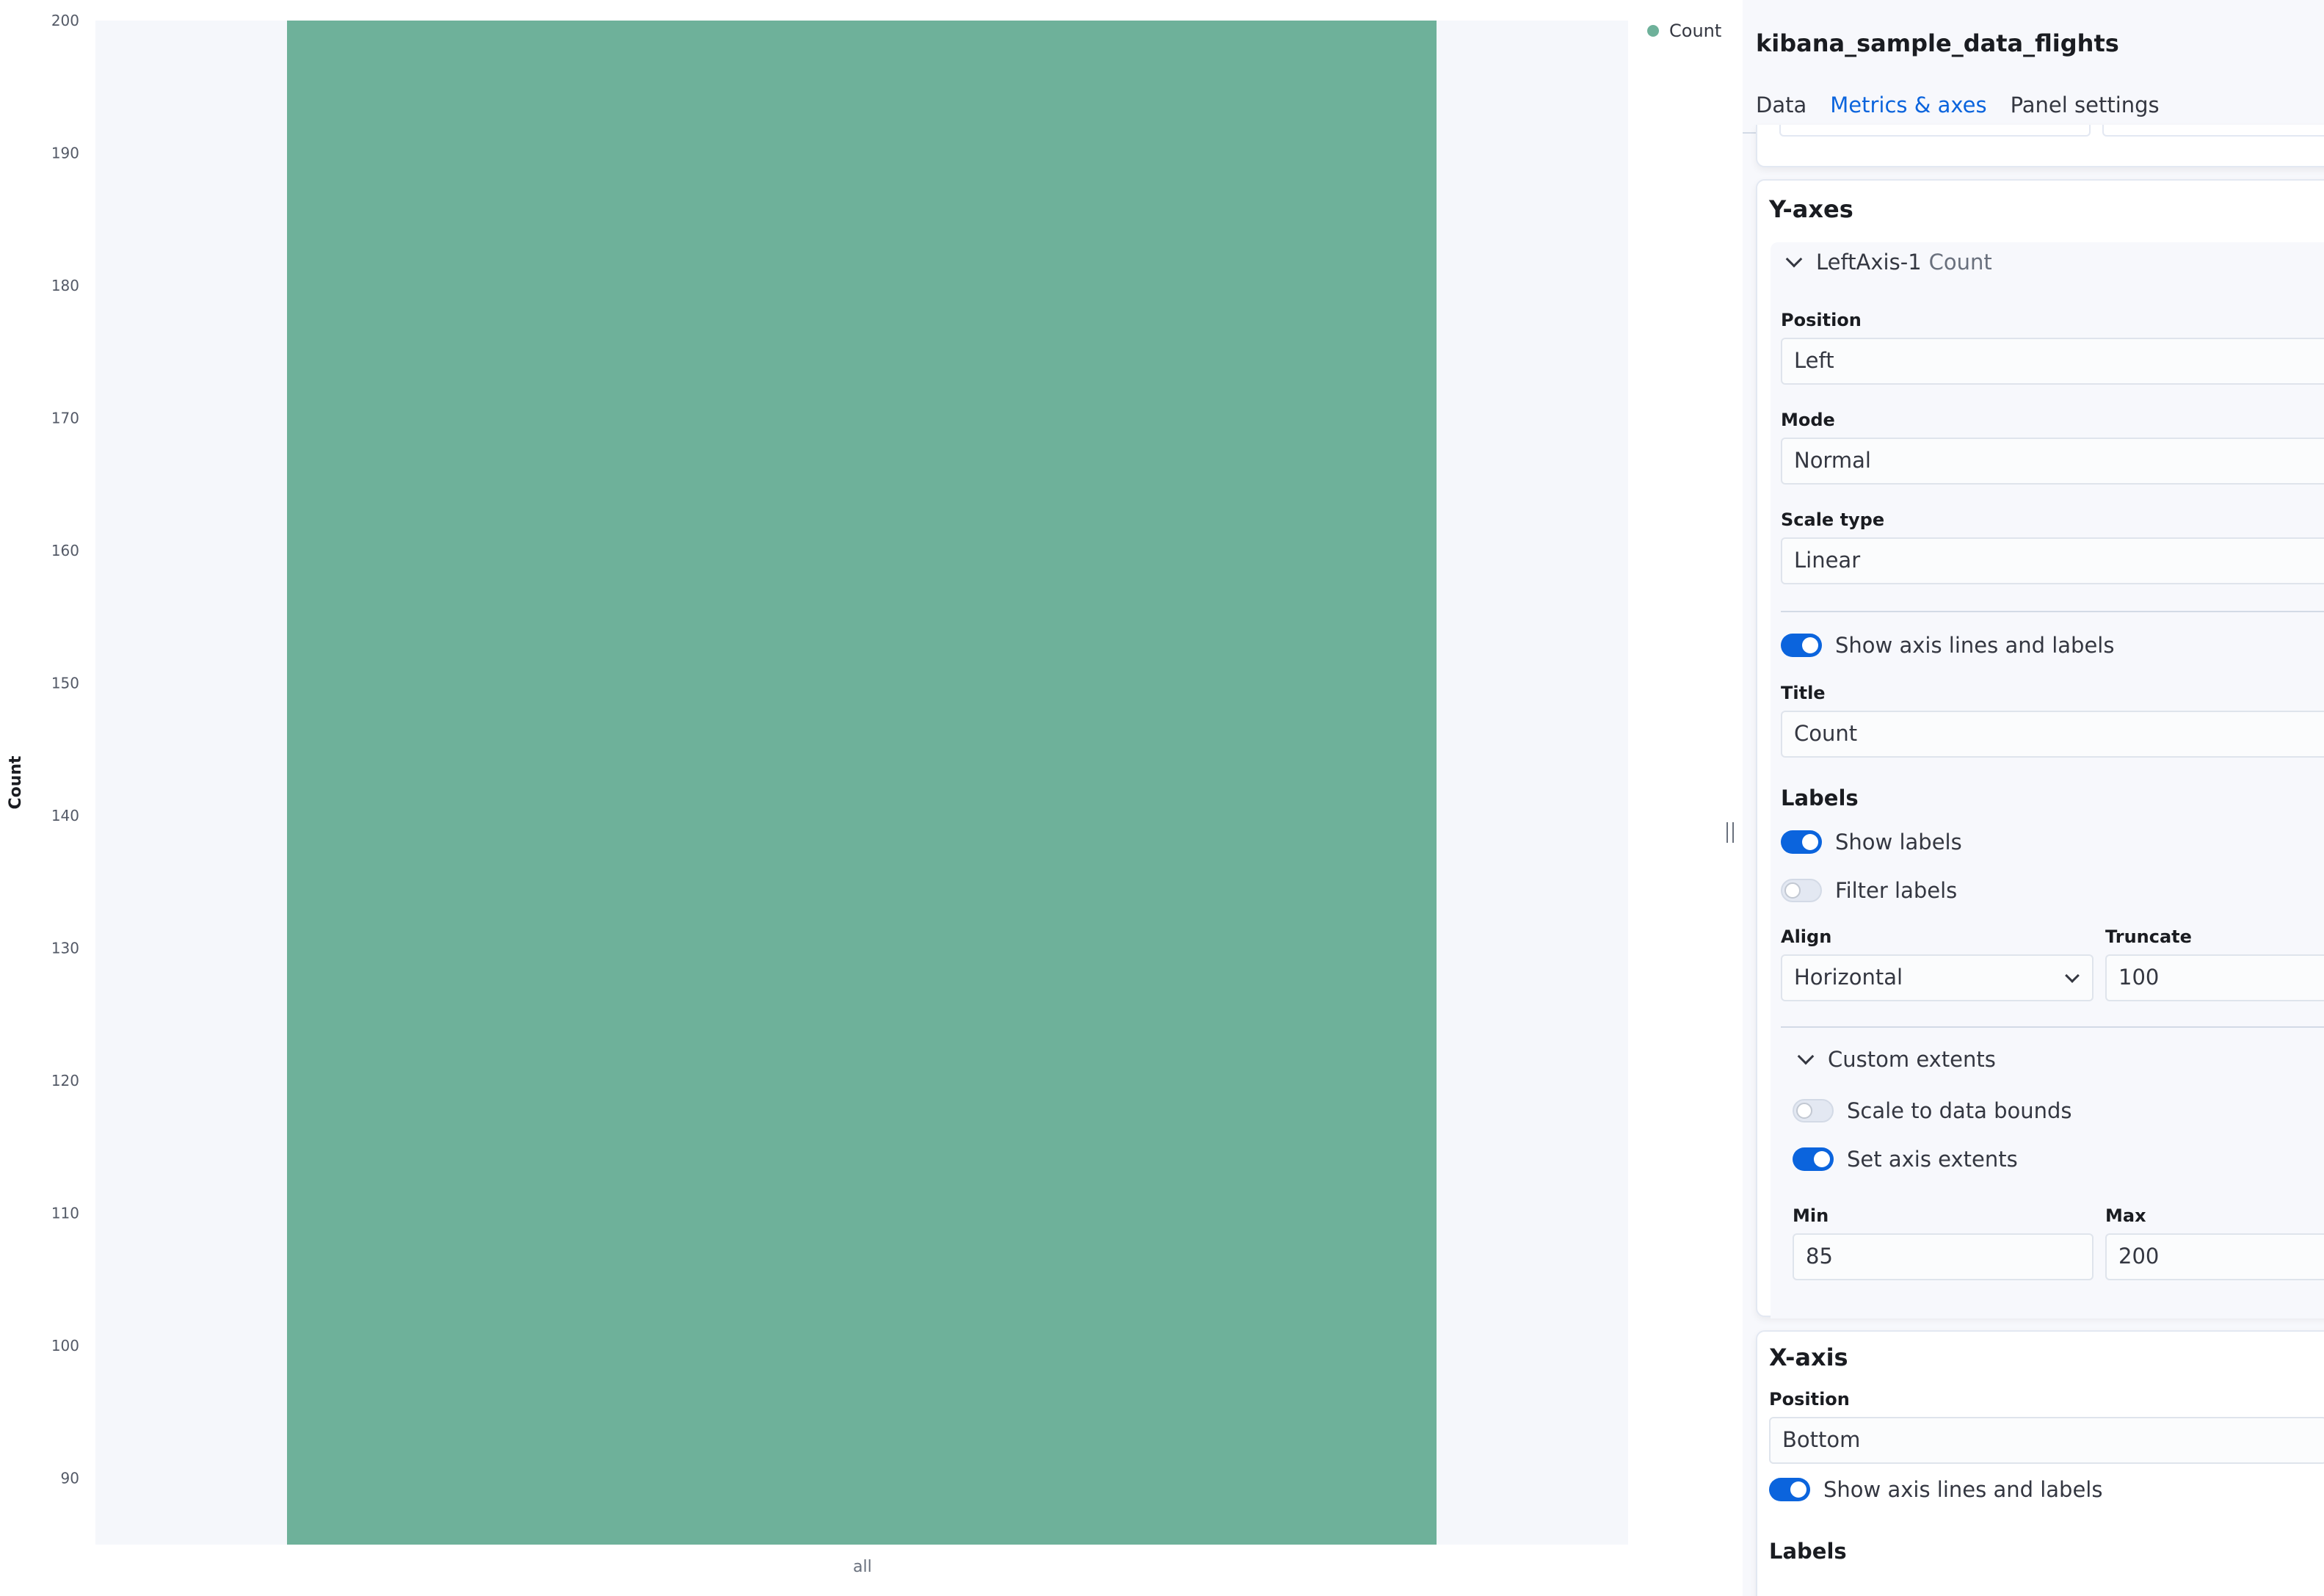 The image size is (2324, 1596). I want to click on title-input: Count, so click(2052, 734).